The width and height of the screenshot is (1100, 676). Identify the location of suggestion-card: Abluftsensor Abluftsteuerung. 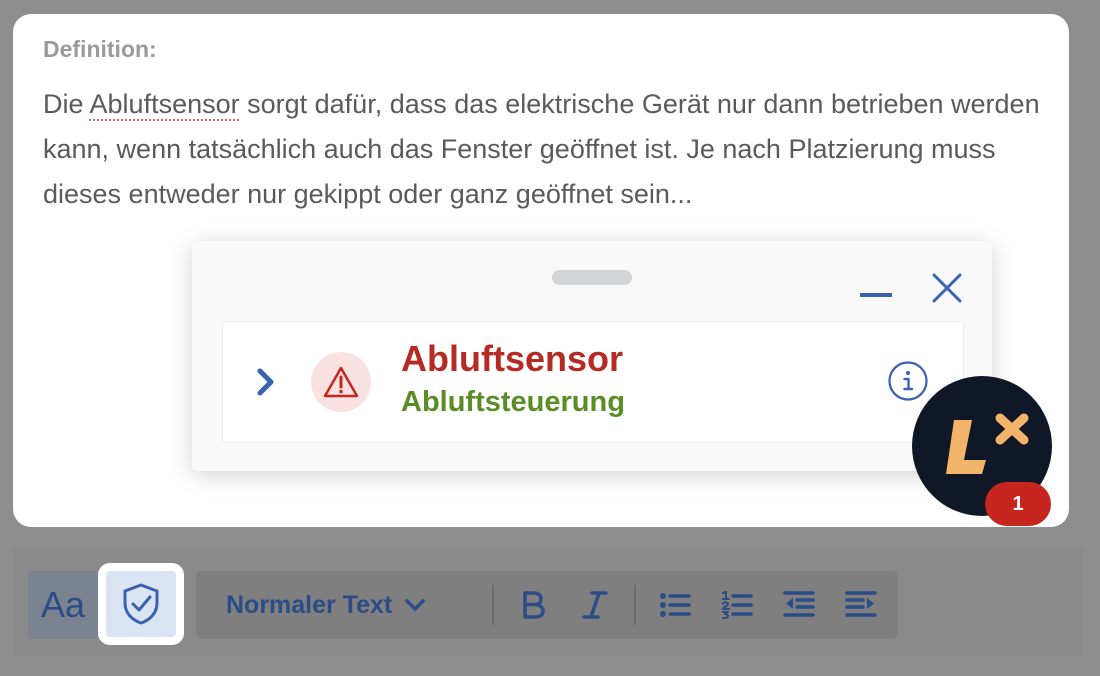
(593, 382).